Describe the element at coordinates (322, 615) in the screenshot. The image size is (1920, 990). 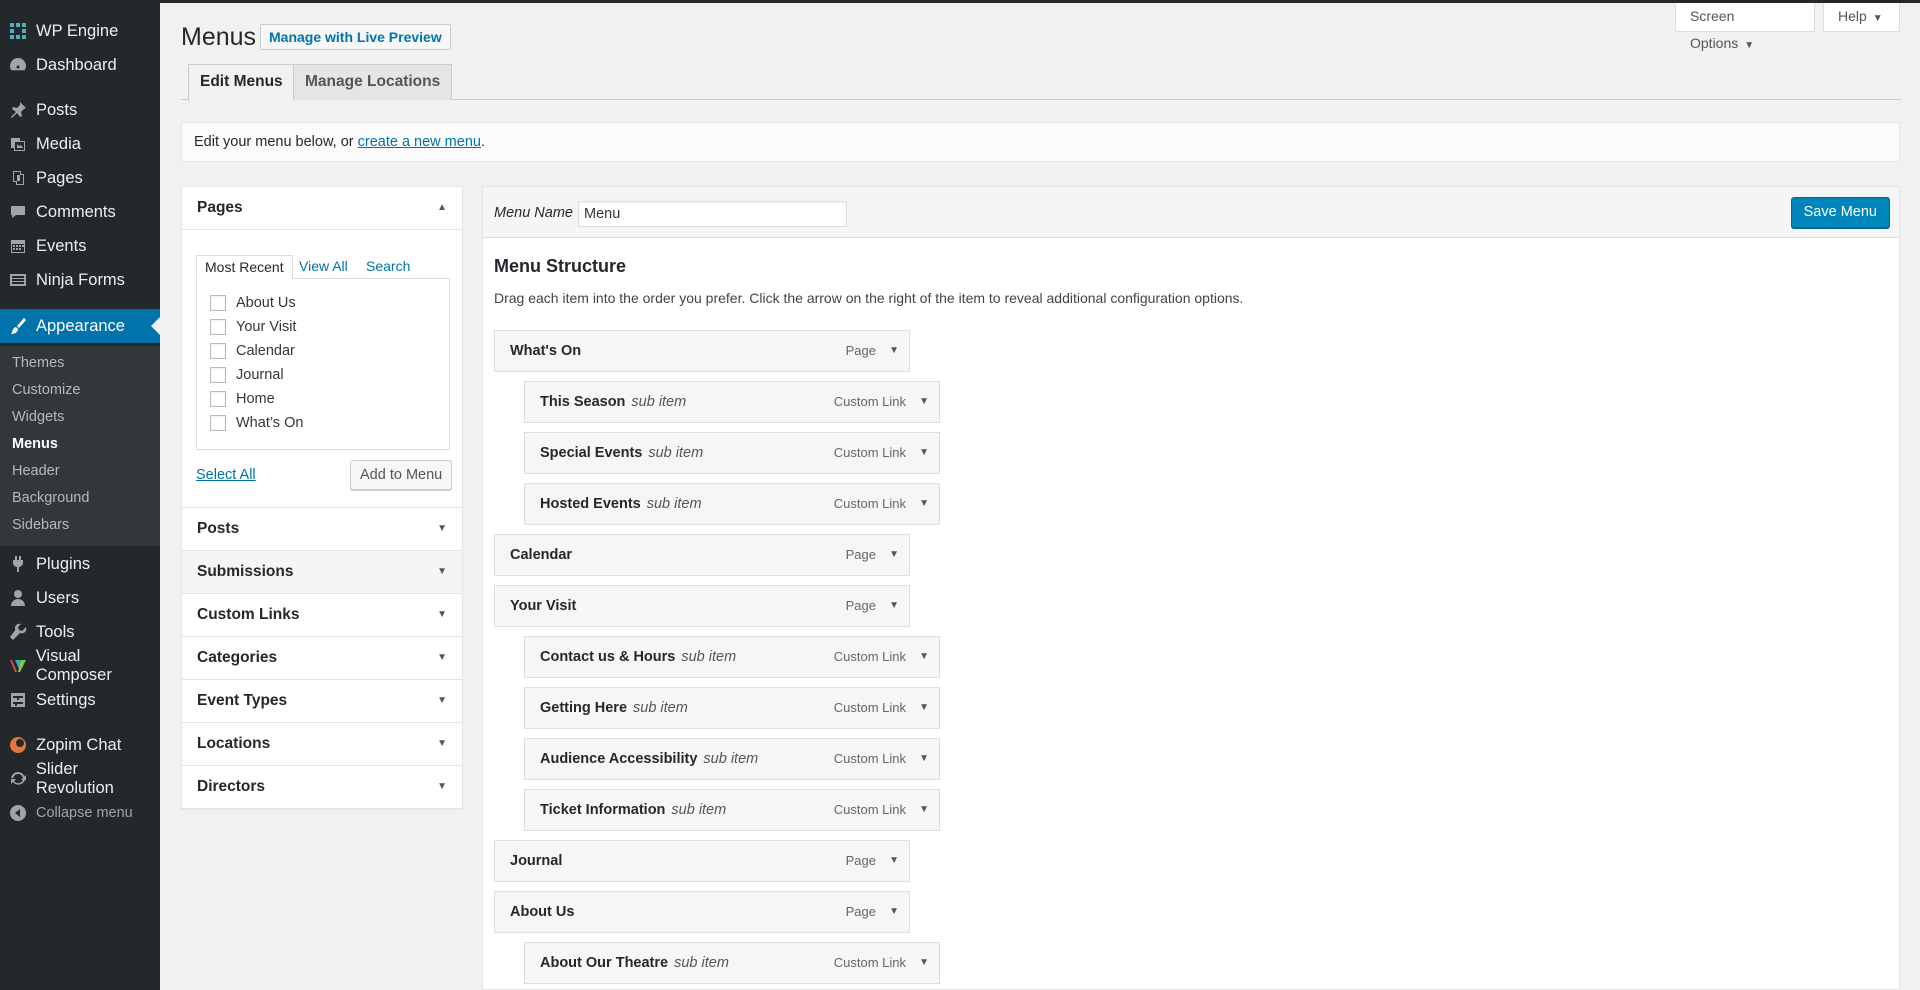
I see `accordion-custom-links-header: Custom Links ▼` at that location.